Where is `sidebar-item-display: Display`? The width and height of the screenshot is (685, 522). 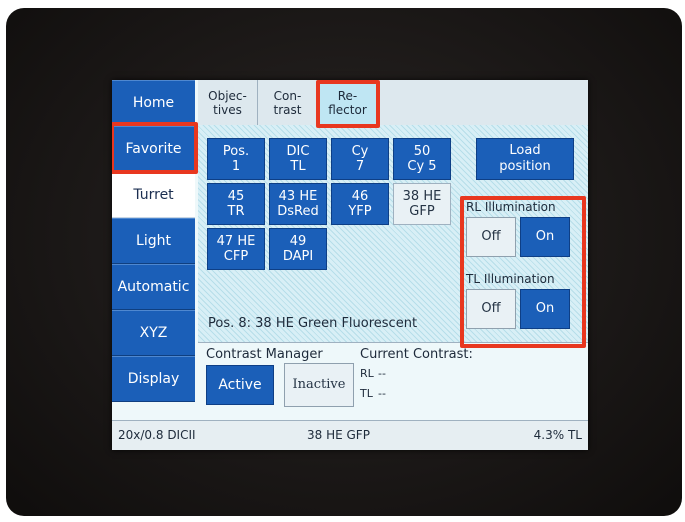 sidebar-item-display: Display is located at coordinates (153, 379).